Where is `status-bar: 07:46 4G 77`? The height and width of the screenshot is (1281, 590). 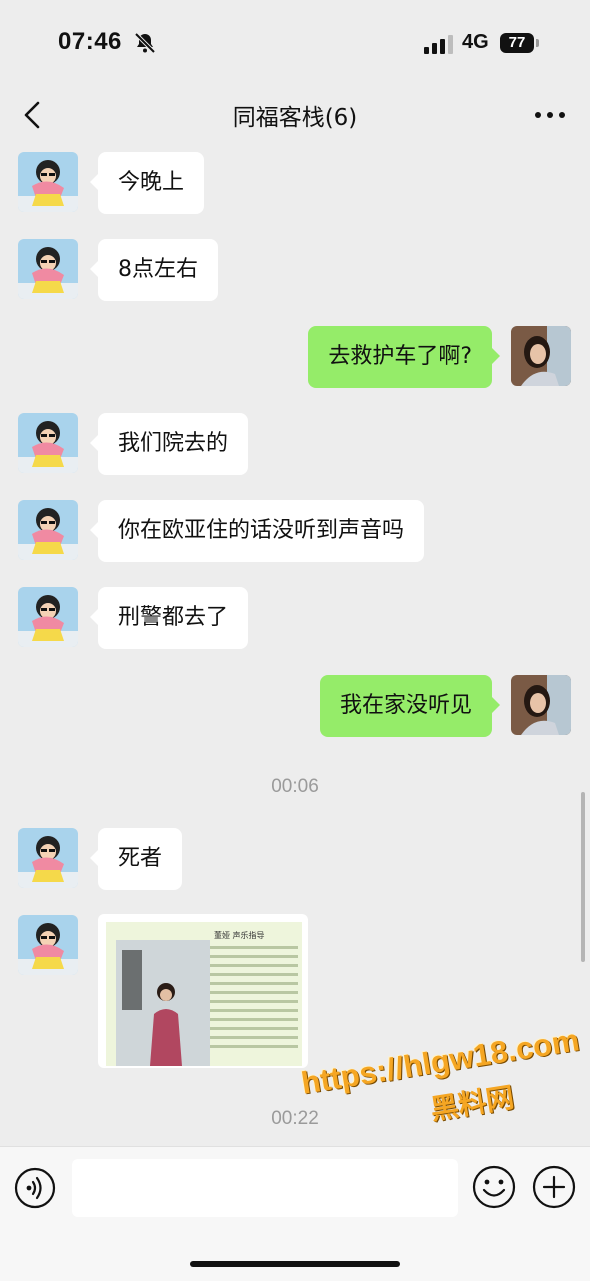
status-bar: 07:46 4G 77 is located at coordinates (295, 43).